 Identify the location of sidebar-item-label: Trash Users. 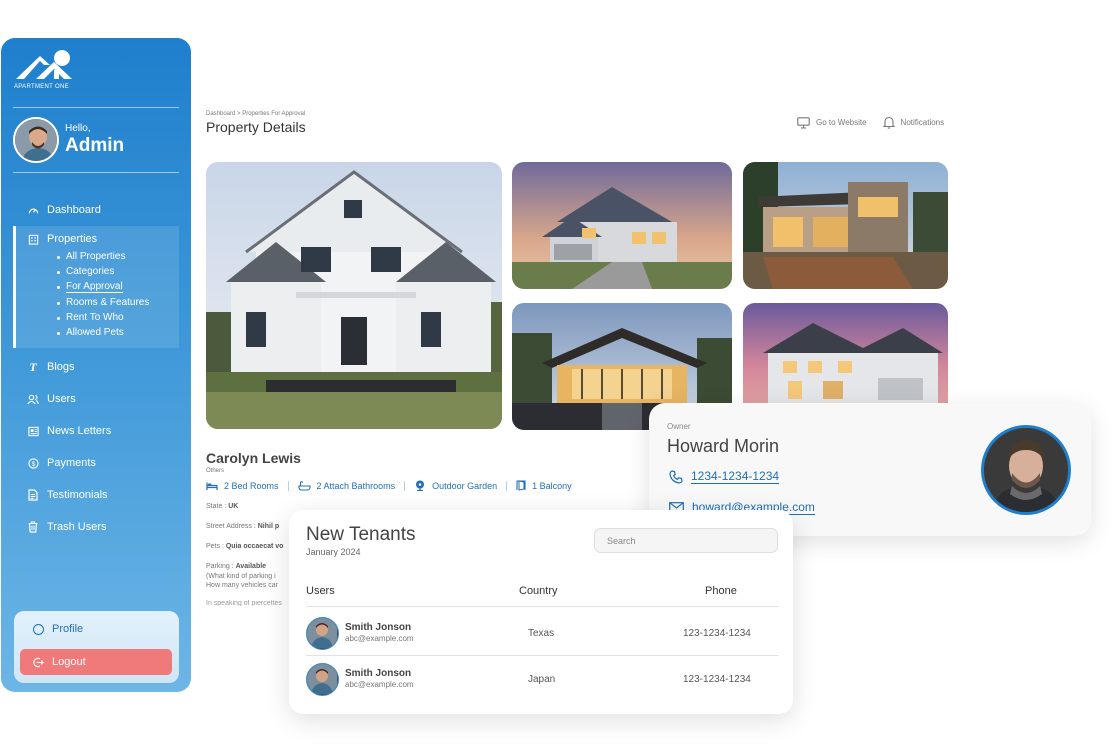
(77, 527).